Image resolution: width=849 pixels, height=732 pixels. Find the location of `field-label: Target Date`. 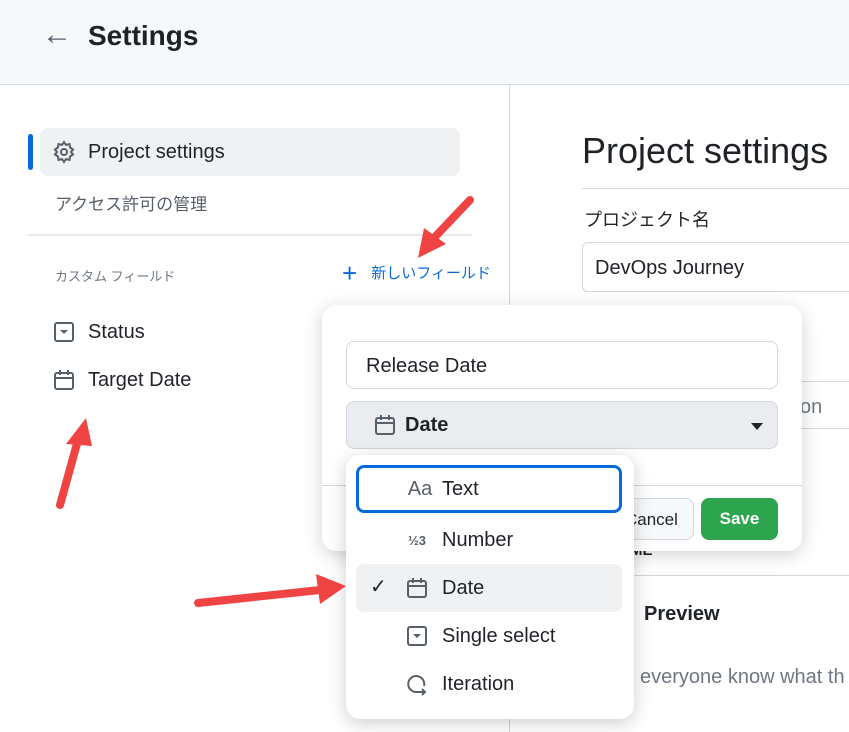

field-label: Target Date is located at coordinates (140, 379).